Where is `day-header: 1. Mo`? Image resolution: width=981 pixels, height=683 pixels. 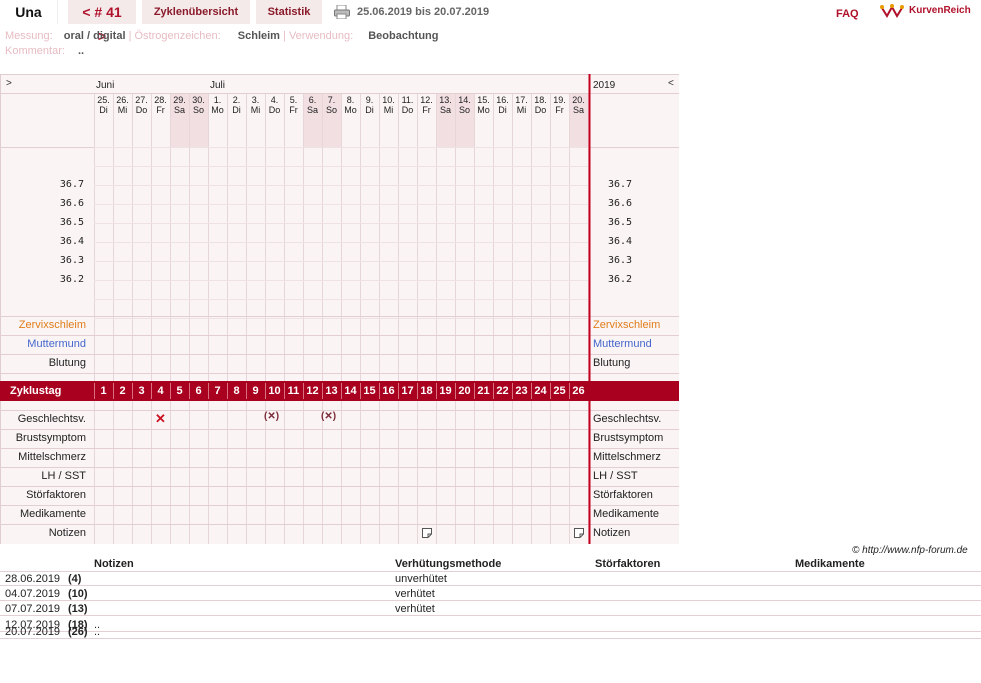
day-header: 1. Mo is located at coordinates (217, 105).